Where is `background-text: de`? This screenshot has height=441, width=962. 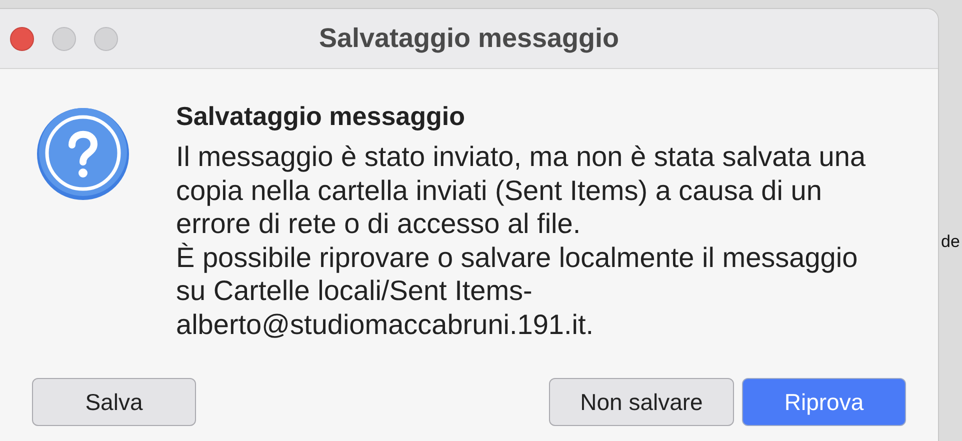
background-text: de is located at coordinates (950, 242).